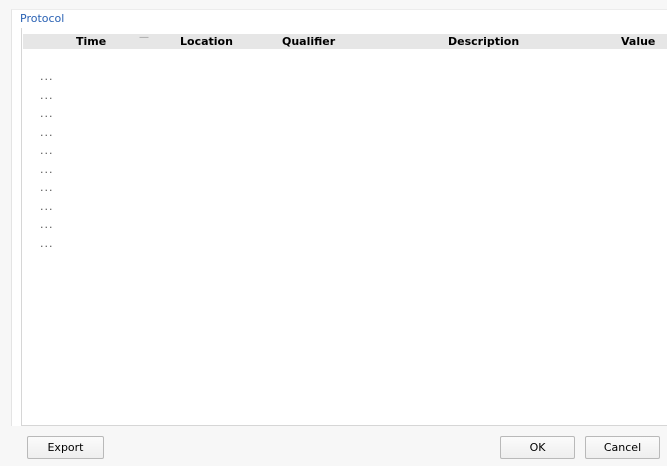 The image size is (667, 466). I want to click on cancel-button: Cancel, so click(622, 447).